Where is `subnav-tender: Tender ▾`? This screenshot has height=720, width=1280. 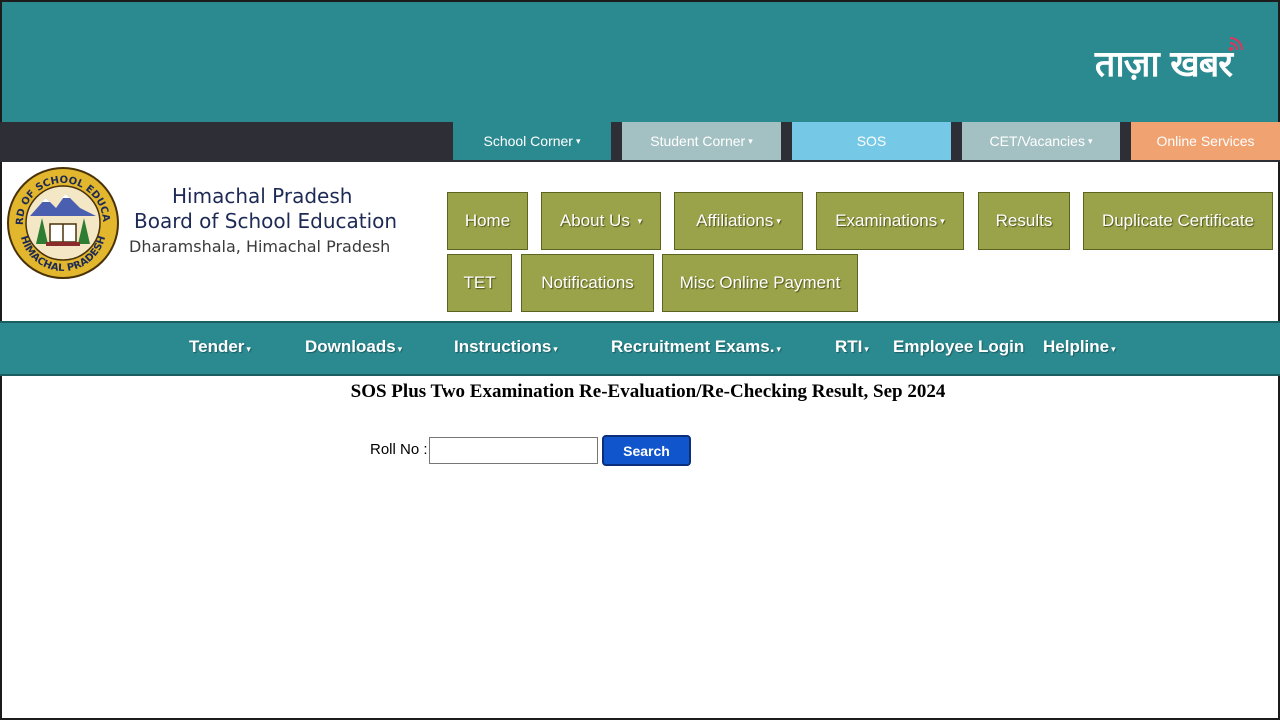 subnav-tender: Tender ▾ is located at coordinates (220, 347).